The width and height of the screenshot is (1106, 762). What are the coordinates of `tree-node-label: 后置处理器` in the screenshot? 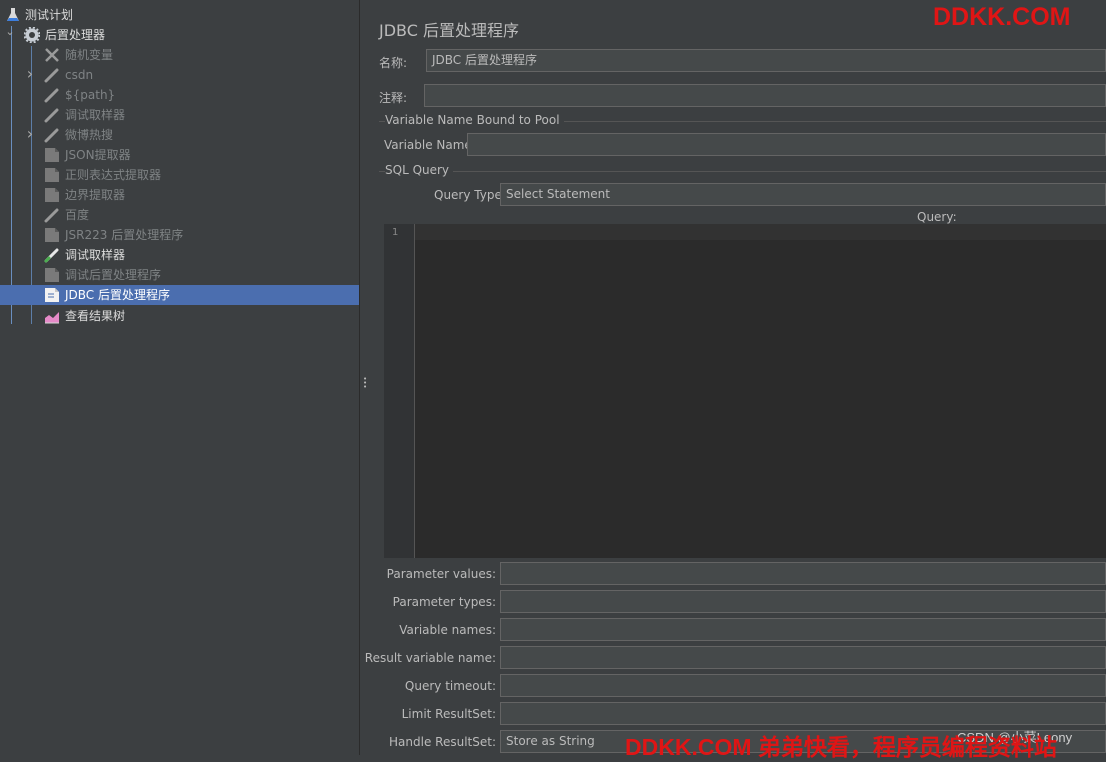 It's located at (75, 35).